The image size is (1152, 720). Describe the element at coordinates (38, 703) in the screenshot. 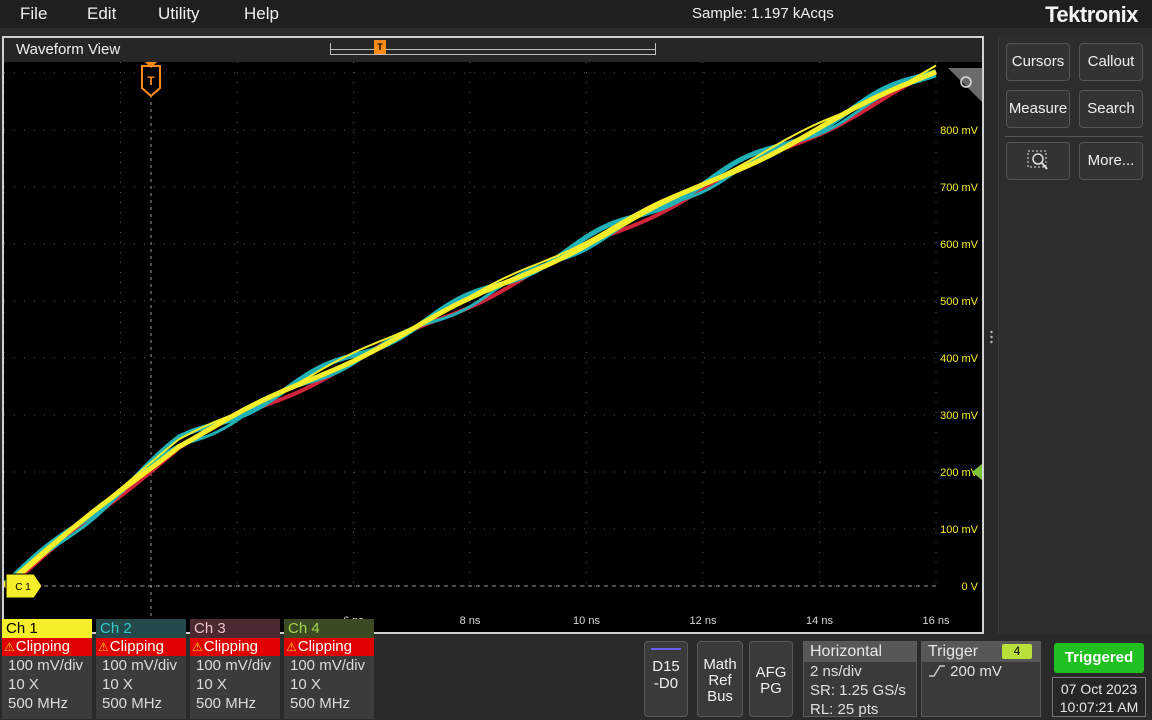

I see `channel-1-bandwidth: 500 MHz` at that location.